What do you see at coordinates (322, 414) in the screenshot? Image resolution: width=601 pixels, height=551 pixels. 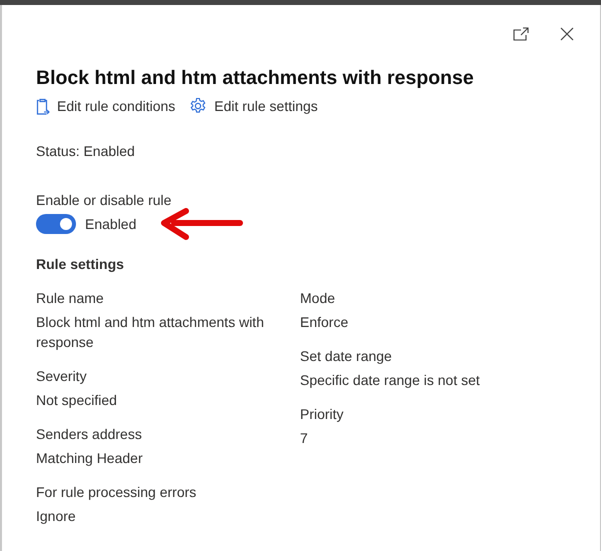 I see `field-label: Priority` at bounding box center [322, 414].